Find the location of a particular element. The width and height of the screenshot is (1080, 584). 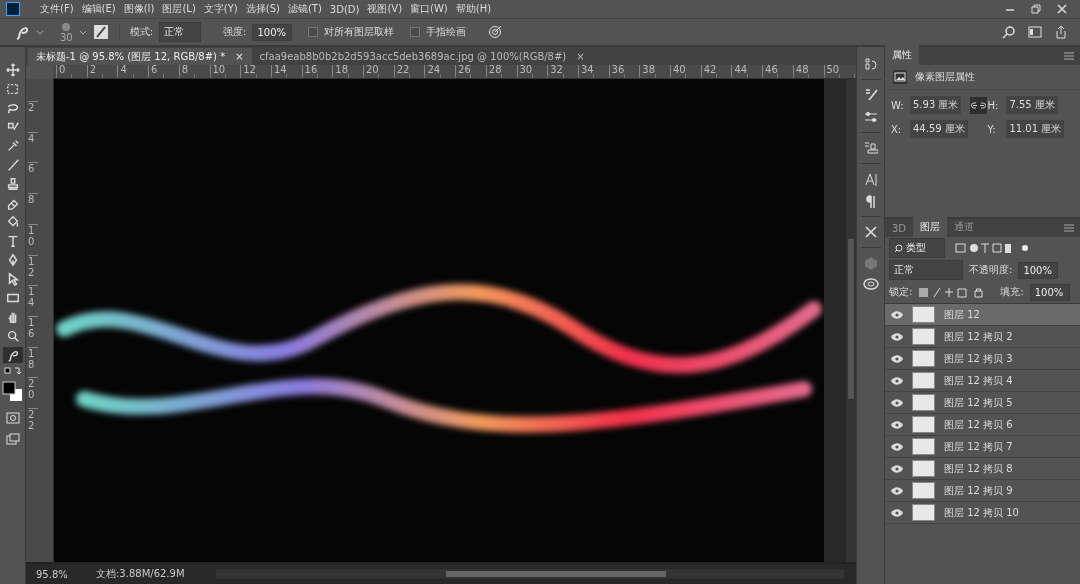

document-tab: 未标题-1 @ 95.8% (图层 12, RGB/8#) * × is located at coordinates (140, 56).